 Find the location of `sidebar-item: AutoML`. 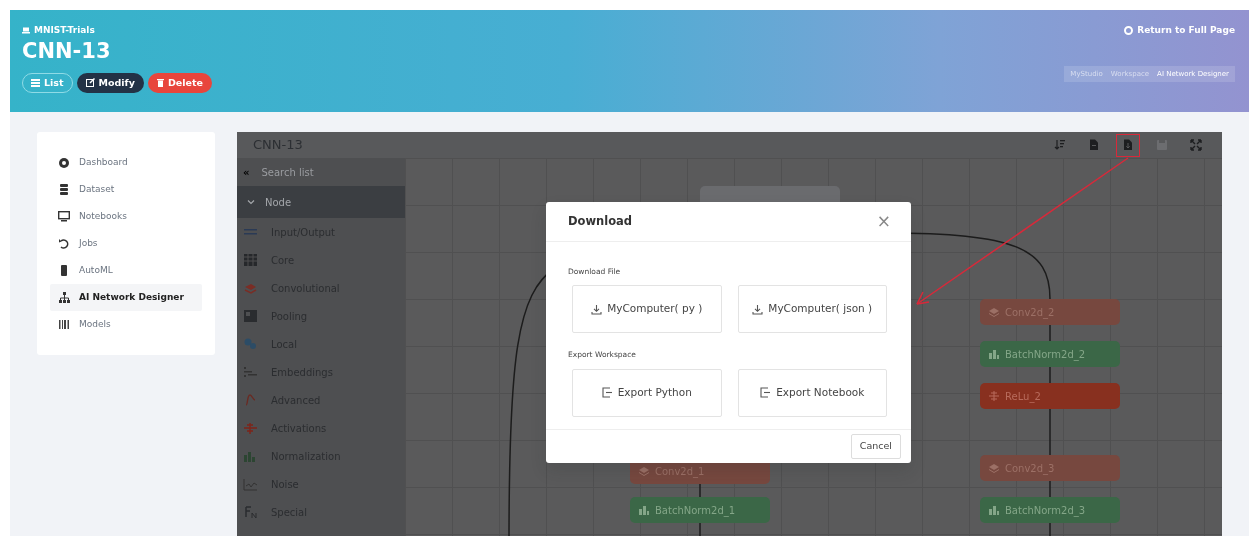

sidebar-item: AutoML is located at coordinates (126, 270).